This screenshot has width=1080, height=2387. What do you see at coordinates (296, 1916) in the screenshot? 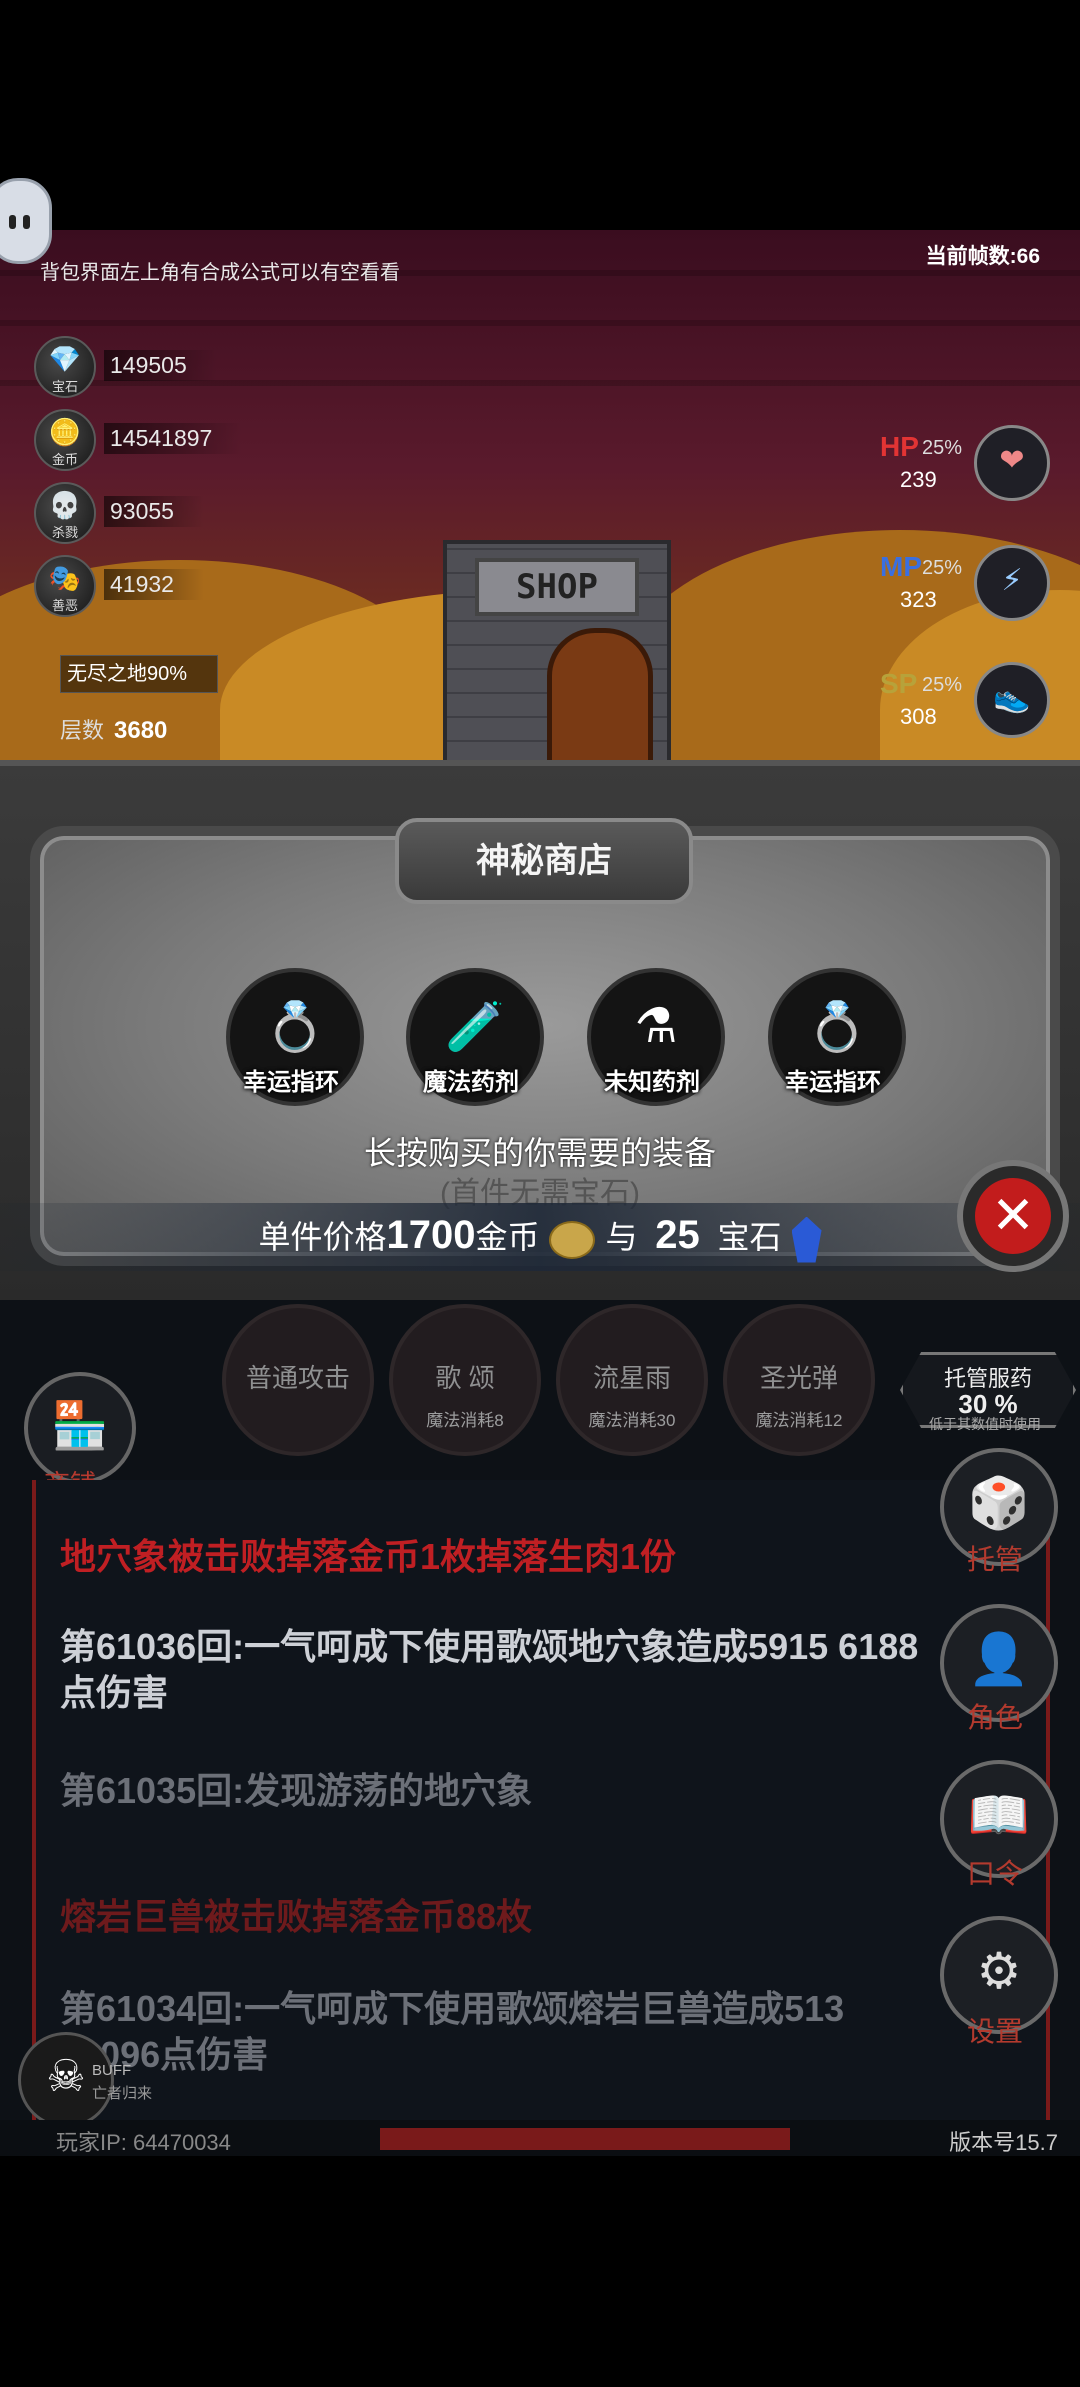
I see `log-line: 熔岩巨兽被击败掉落金币88枚` at bounding box center [296, 1916].